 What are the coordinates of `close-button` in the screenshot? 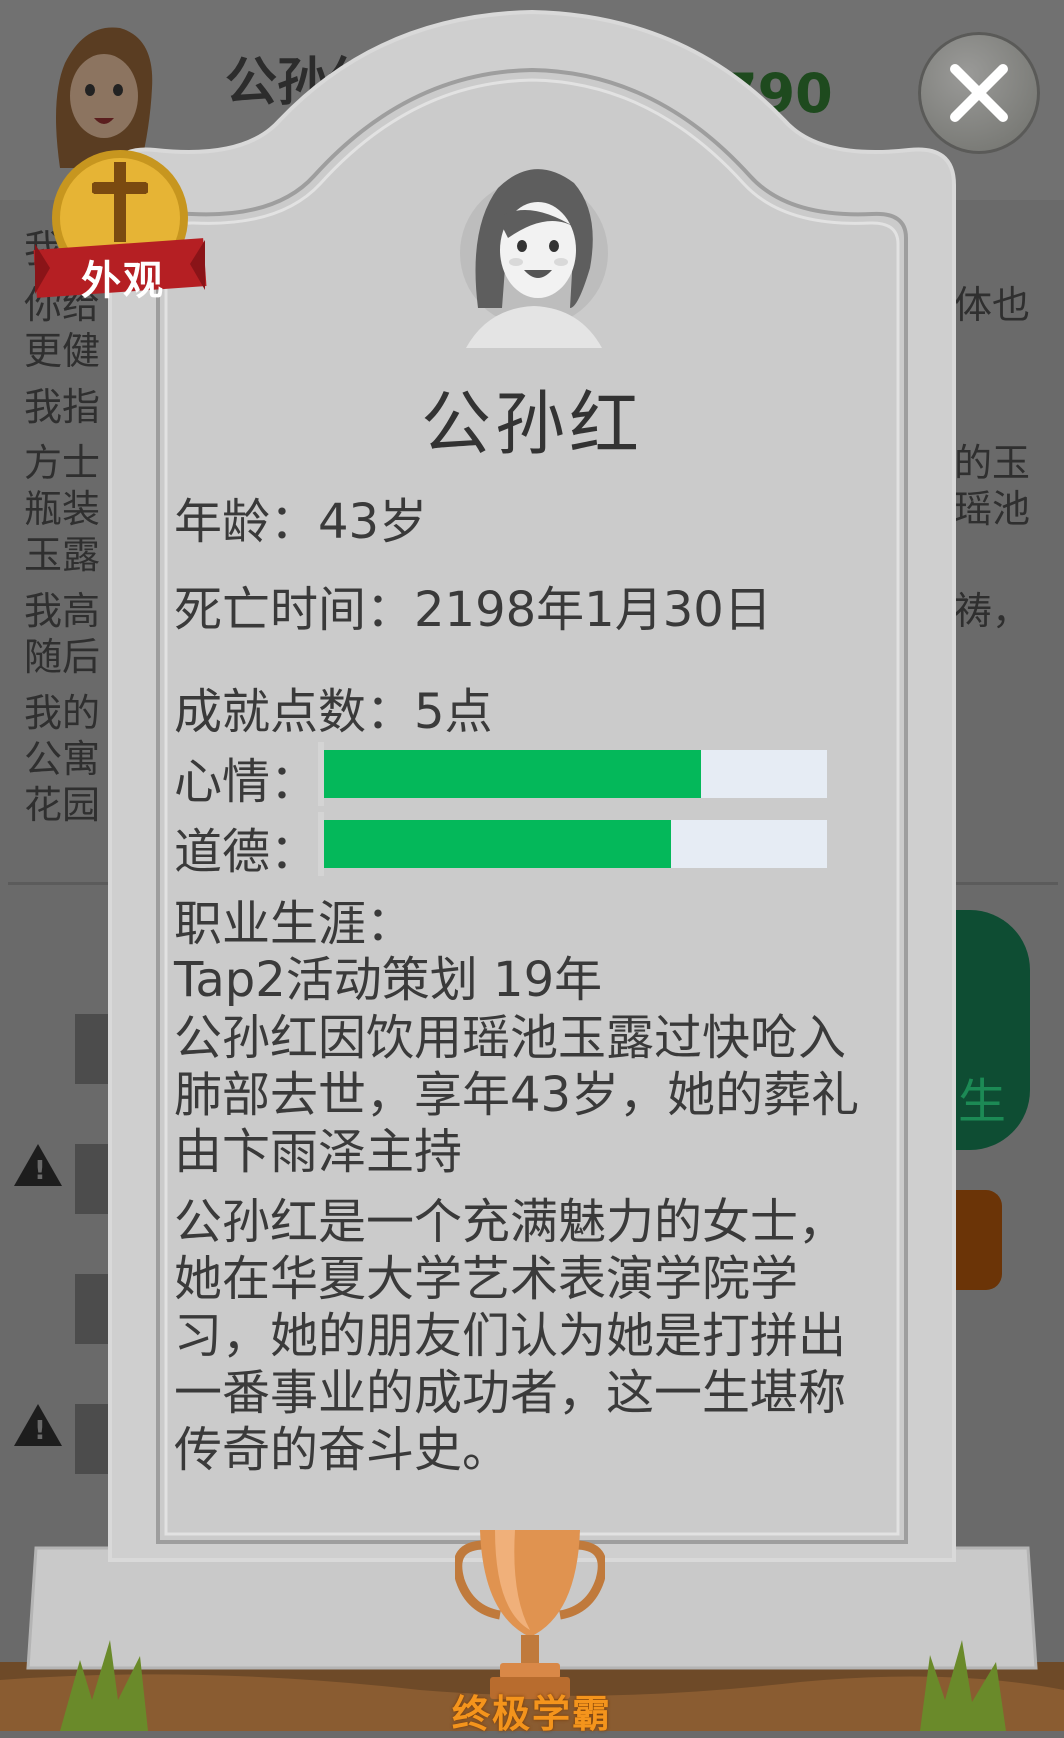 It's located at (979, 93).